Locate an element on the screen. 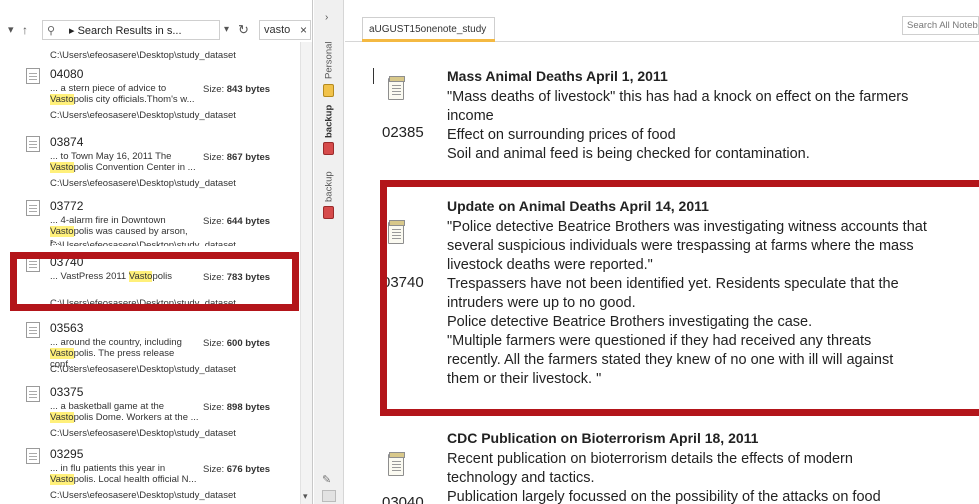 This screenshot has height=504, width=979. result-size: Size: 644 bytes is located at coordinates (237, 221).